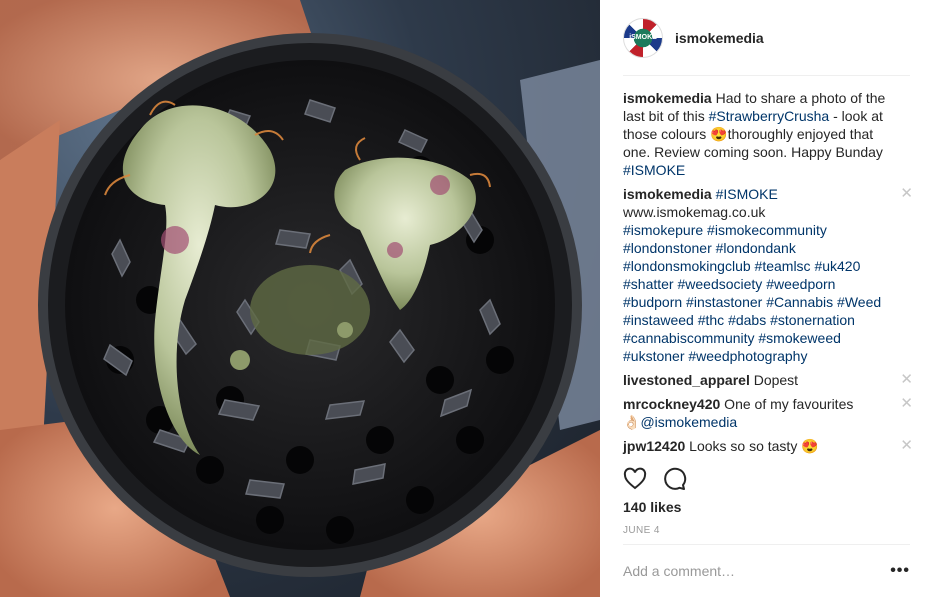  What do you see at coordinates (652, 507) in the screenshot?
I see `likes-count: 140 likes` at bounding box center [652, 507].